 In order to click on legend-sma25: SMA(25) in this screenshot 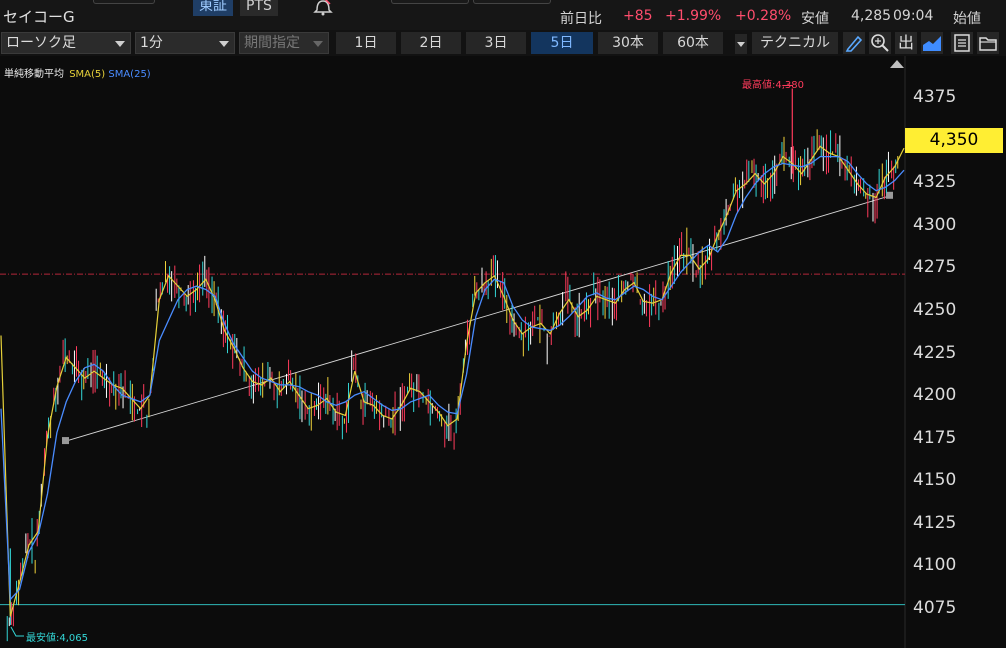, I will do `click(129, 74)`.